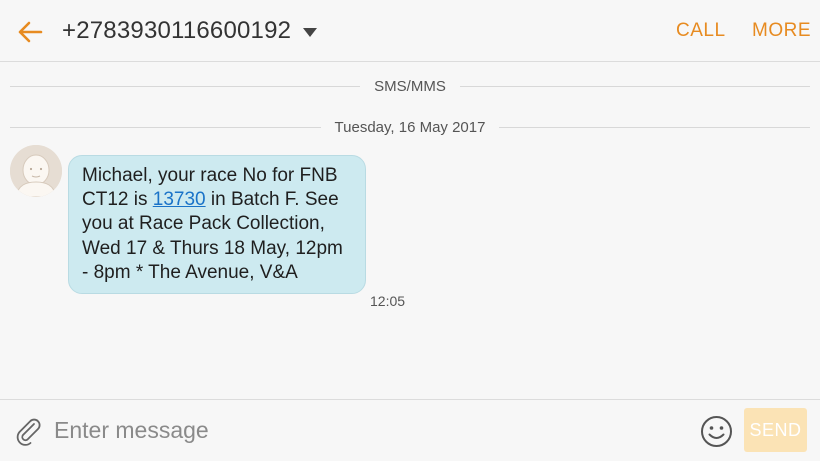 This screenshot has height=461, width=820. I want to click on date-label: Tuesday, 16 May 2017, so click(410, 127).